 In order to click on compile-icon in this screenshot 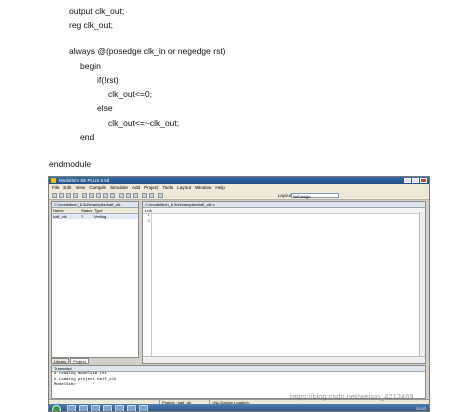, I will do `click(128, 195)`.